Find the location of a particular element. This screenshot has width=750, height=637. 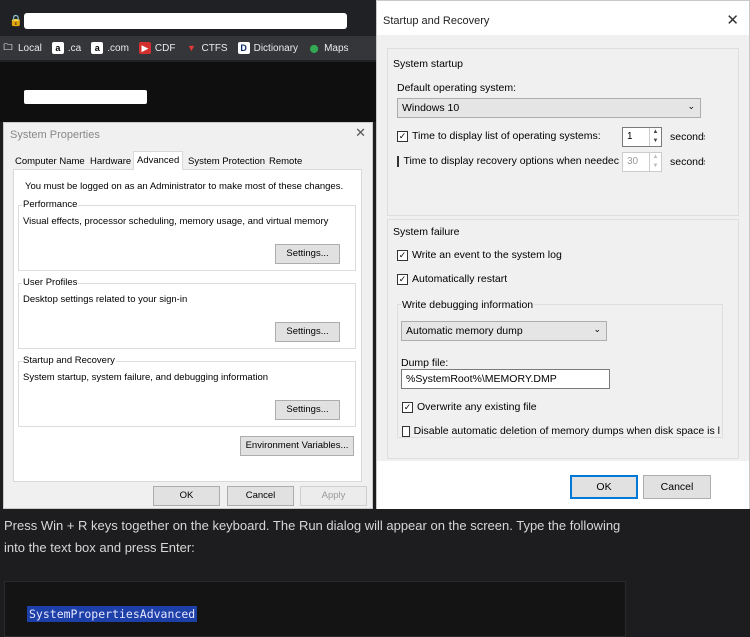

time-list-checkbox: ✓ is located at coordinates (402, 136).